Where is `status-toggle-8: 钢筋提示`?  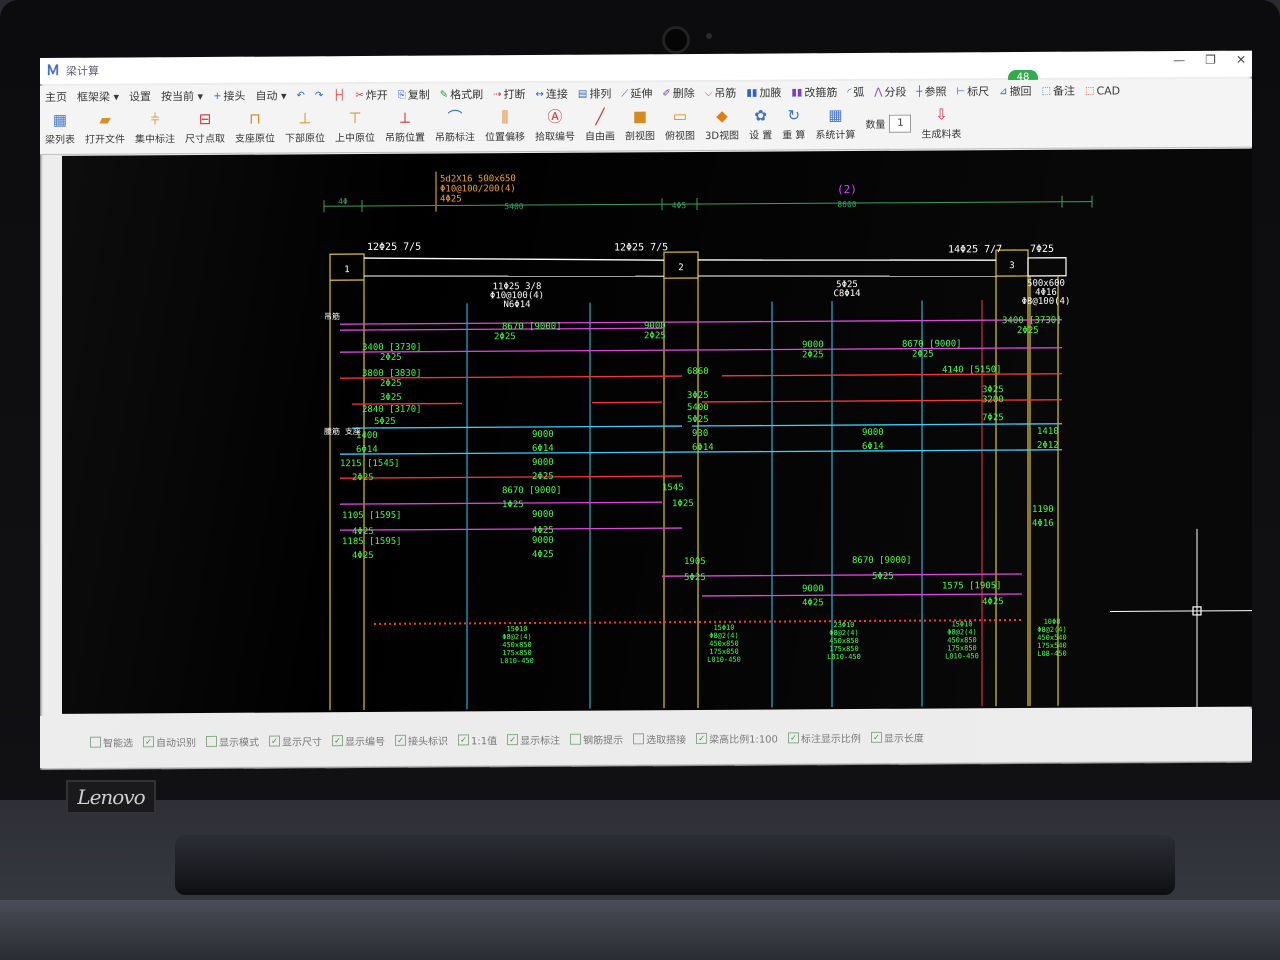 status-toggle-8: 钢筋提示 is located at coordinates (596, 738).